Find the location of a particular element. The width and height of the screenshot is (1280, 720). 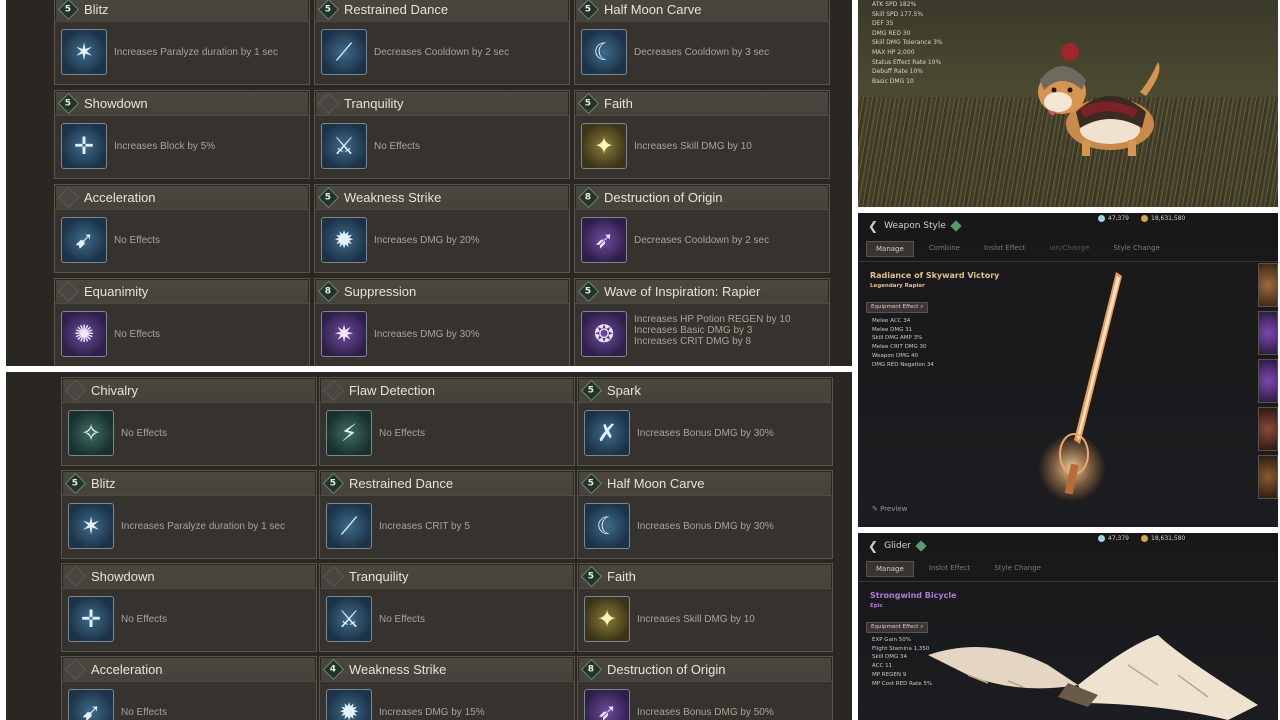

stat-line: Skill DMG 34 is located at coordinates (889, 657).